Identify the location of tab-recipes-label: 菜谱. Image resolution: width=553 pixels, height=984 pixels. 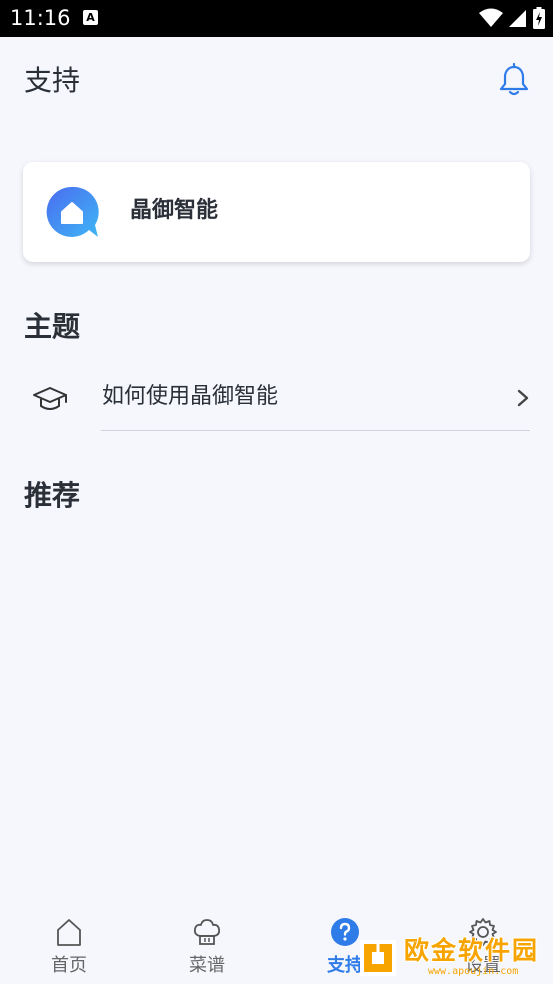
(207, 965).